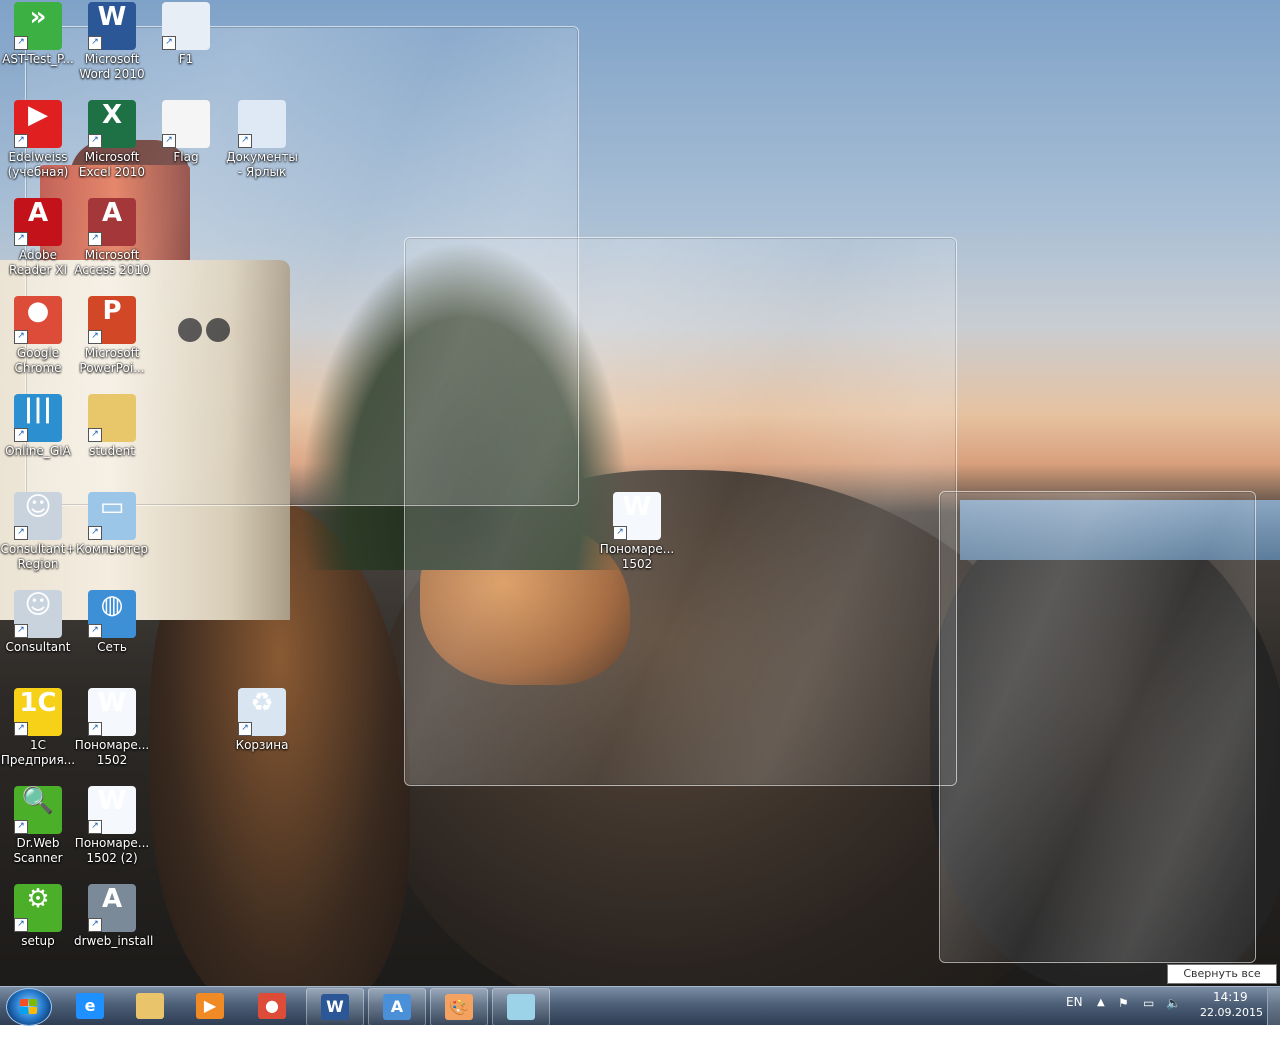 Image resolution: width=1280 pixels, height=1044 pixels. I want to click on desktop-icon-label: Пономаре... 1502 (2), so click(112, 850).